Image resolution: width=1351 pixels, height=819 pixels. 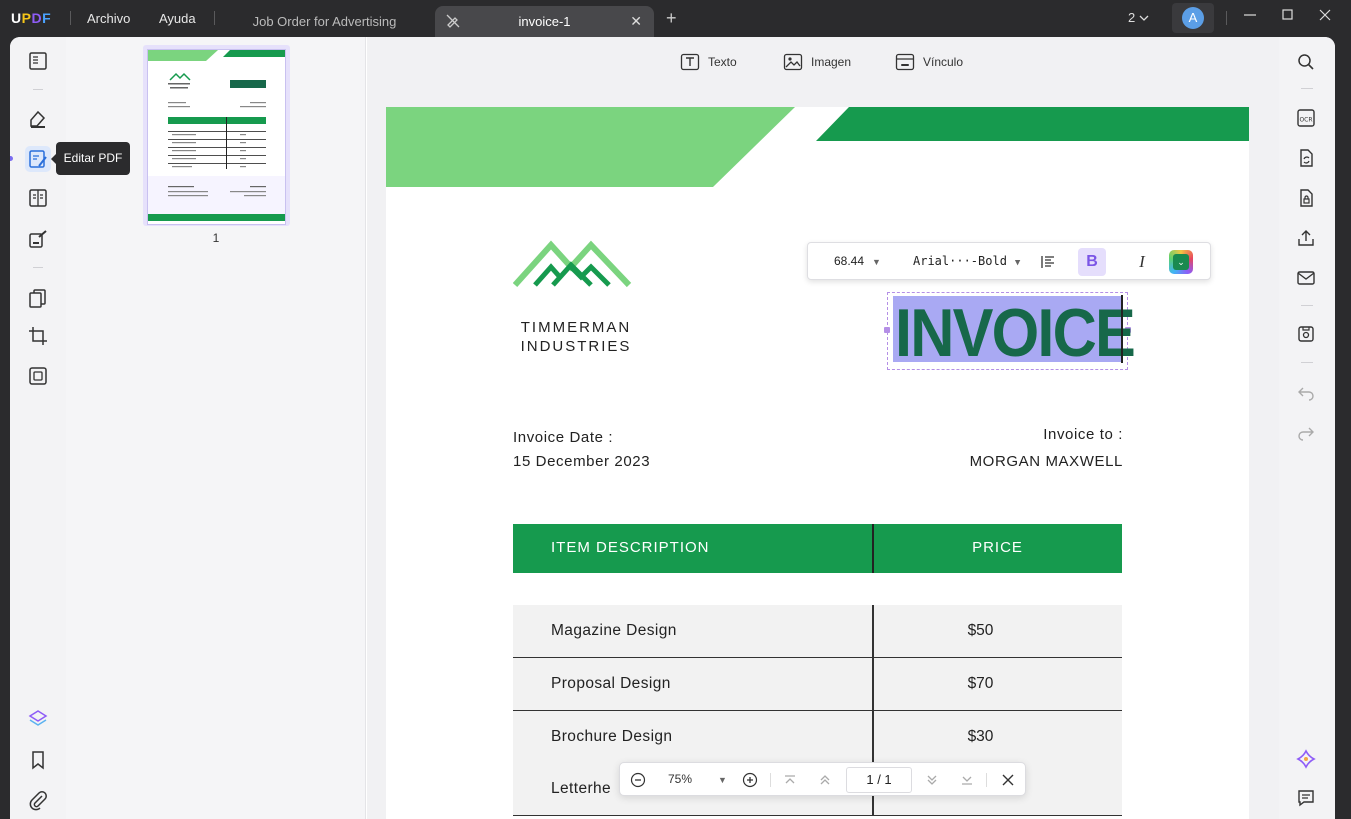 What do you see at coordinates (825, 780) in the screenshot?
I see `previous-page-icon` at bounding box center [825, 780].